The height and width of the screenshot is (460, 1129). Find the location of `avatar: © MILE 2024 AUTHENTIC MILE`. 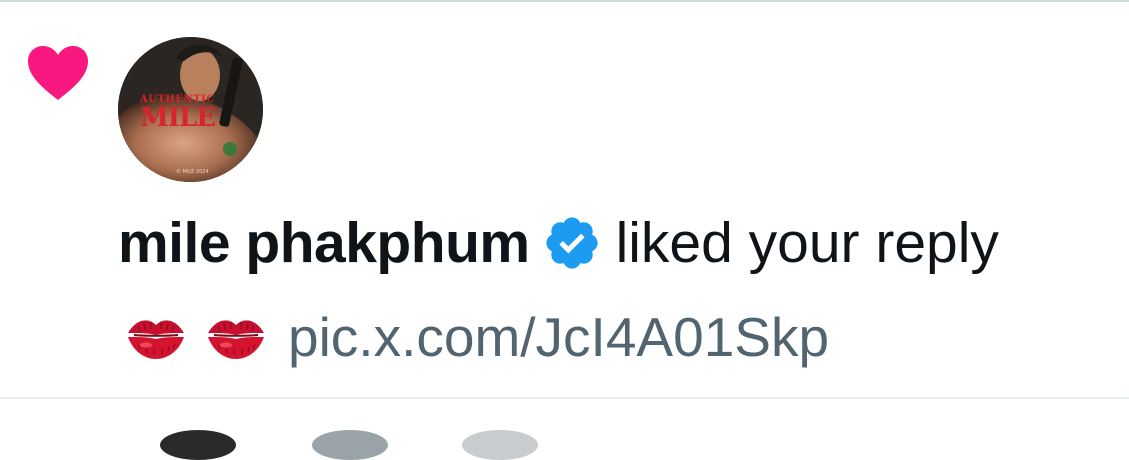

avatar: © MILE 2024 AUTHENTIC MILE is located at coordinates (190, 109).